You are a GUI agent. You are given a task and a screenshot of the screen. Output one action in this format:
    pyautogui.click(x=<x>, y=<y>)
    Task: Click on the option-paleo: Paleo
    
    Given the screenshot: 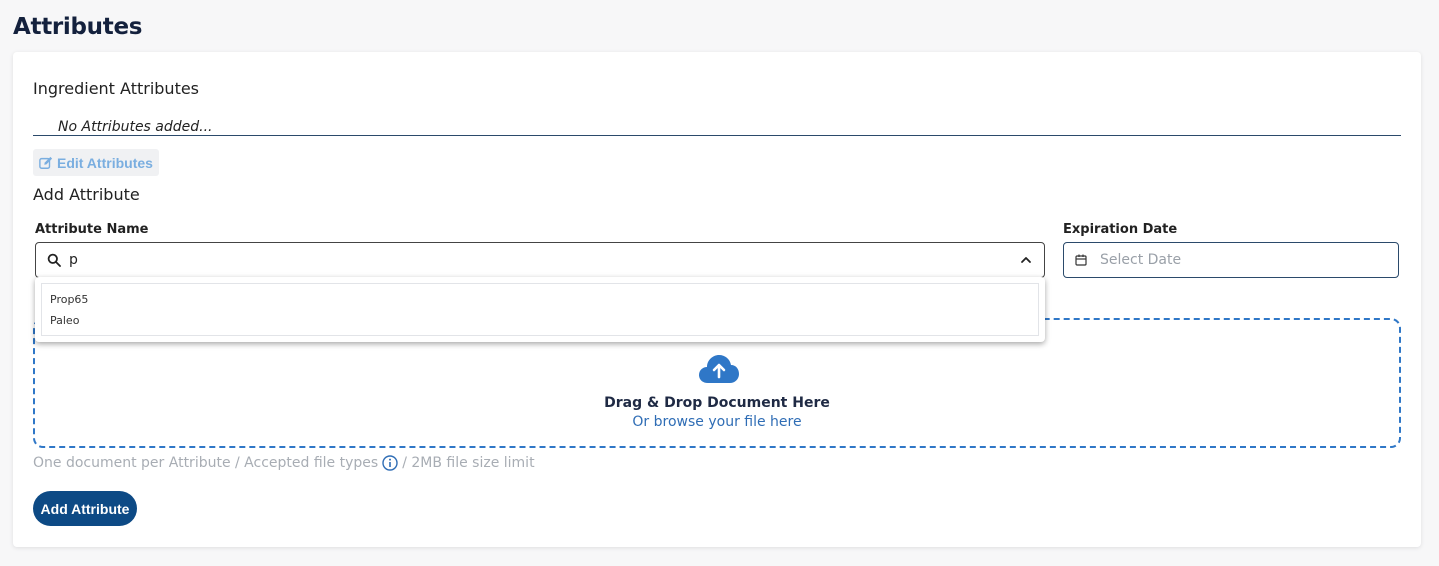 What is the action you would take?
    pyautogui.click(x=64, y=320)
    